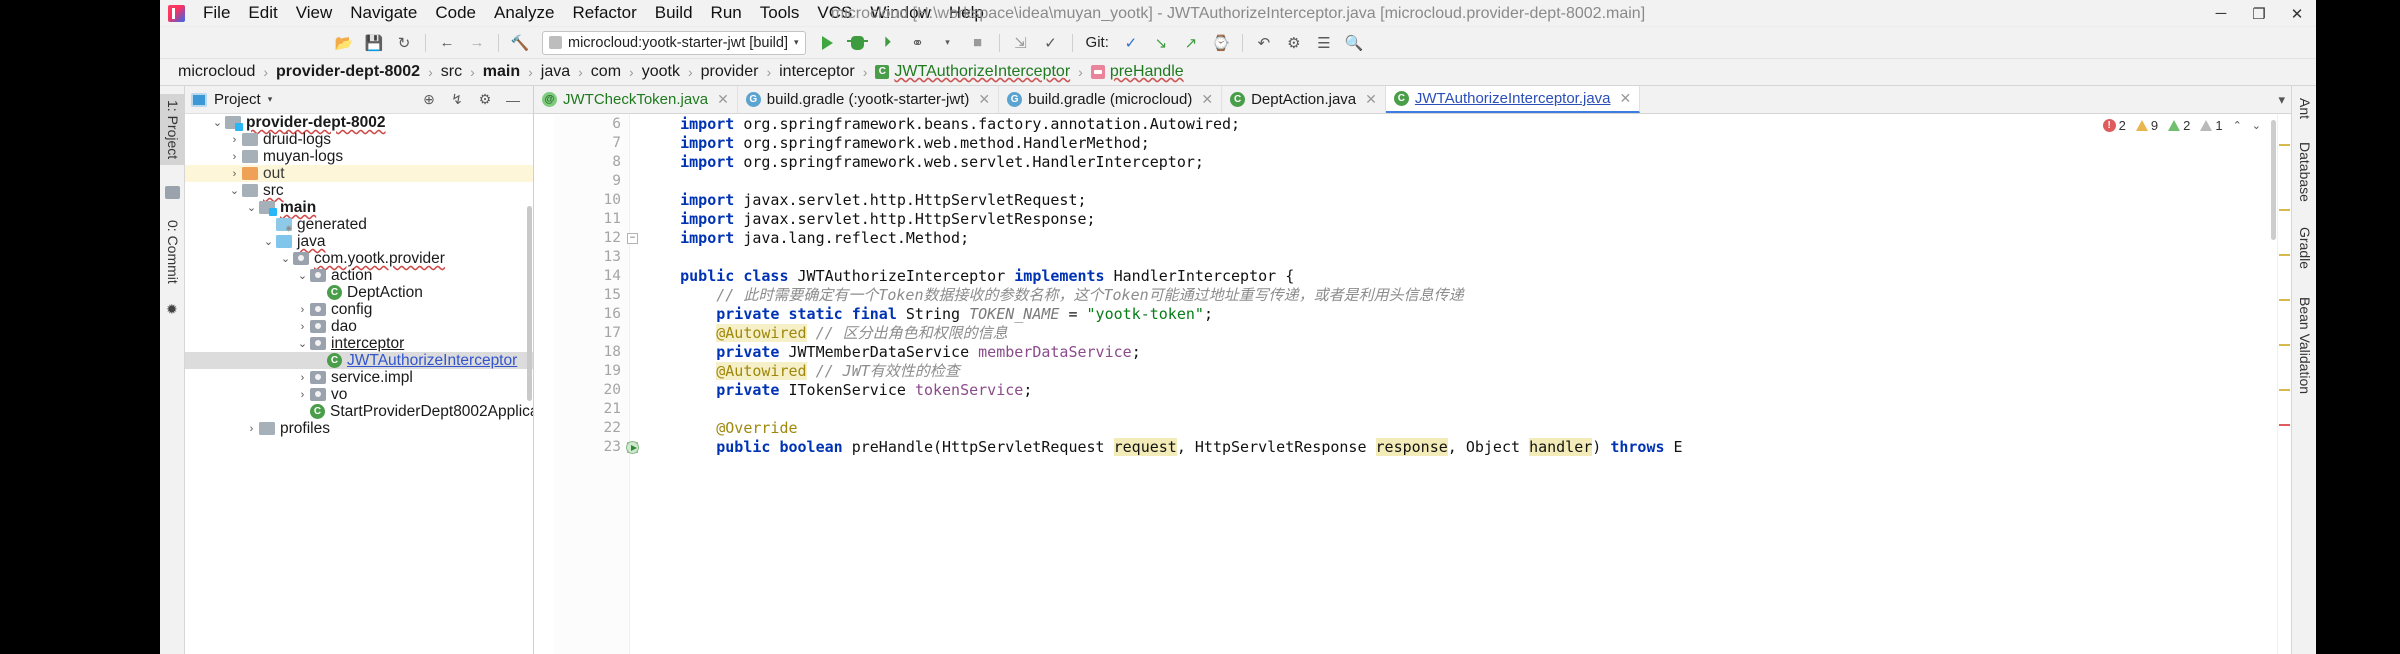  What do you see at coordinates (348, 72) in the screenshot?
I see `breadcrumb-item-provider-dept-8002: provider-dept-8002` at bounding box center [348, 72].